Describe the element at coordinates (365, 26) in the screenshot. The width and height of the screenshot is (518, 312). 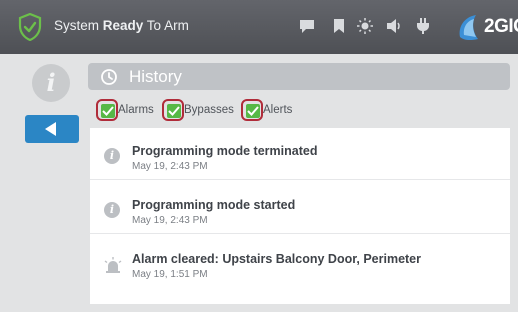
I see `brightness-icon` at that location.